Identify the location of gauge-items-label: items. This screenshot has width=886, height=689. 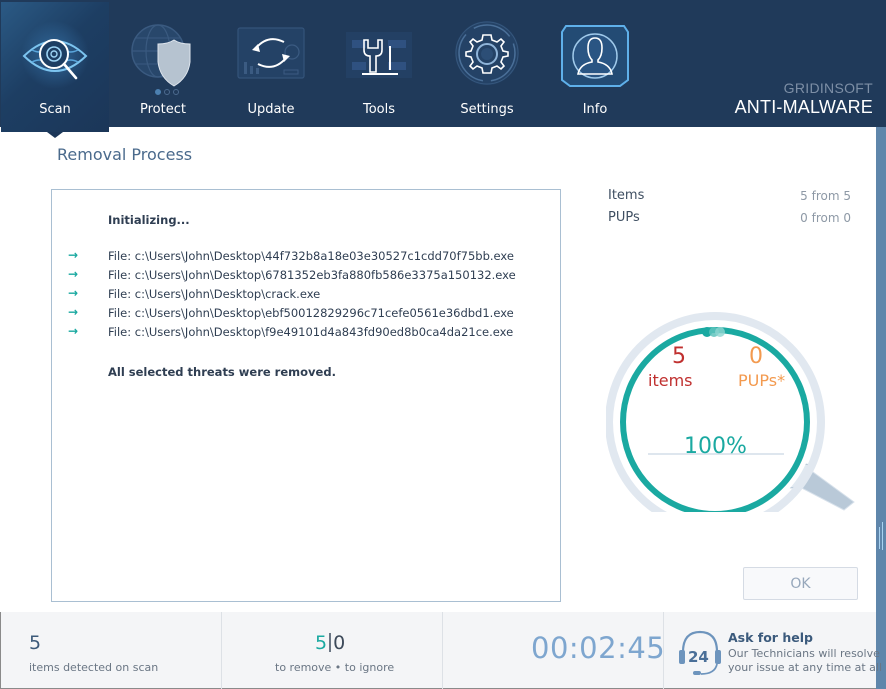
(670, 380).